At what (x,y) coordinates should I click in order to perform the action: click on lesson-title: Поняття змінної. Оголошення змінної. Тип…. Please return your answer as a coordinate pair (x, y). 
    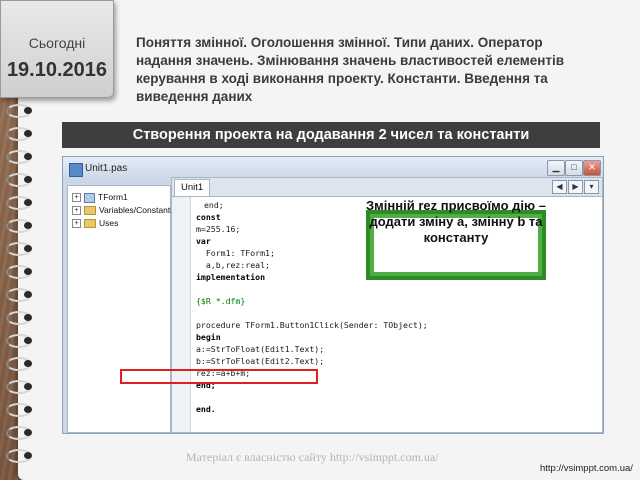
    Looking at the image, I should click on (350, 69).